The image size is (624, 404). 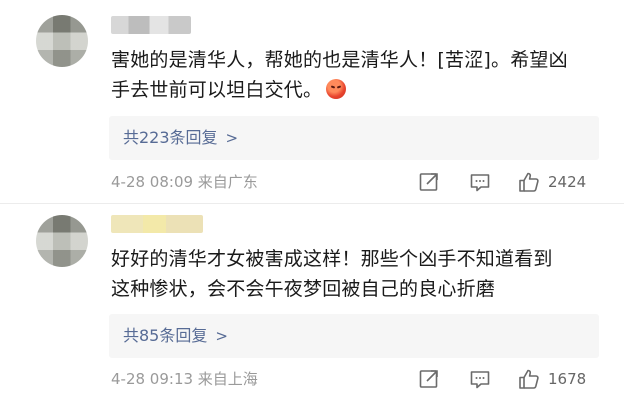 What do you see at coordinates (332, 259) in the screenshot?
I see `comment-text-line: 好好的清华才女被害成这样！那些个凶手不知道看到` at bounding box center [332, 259].